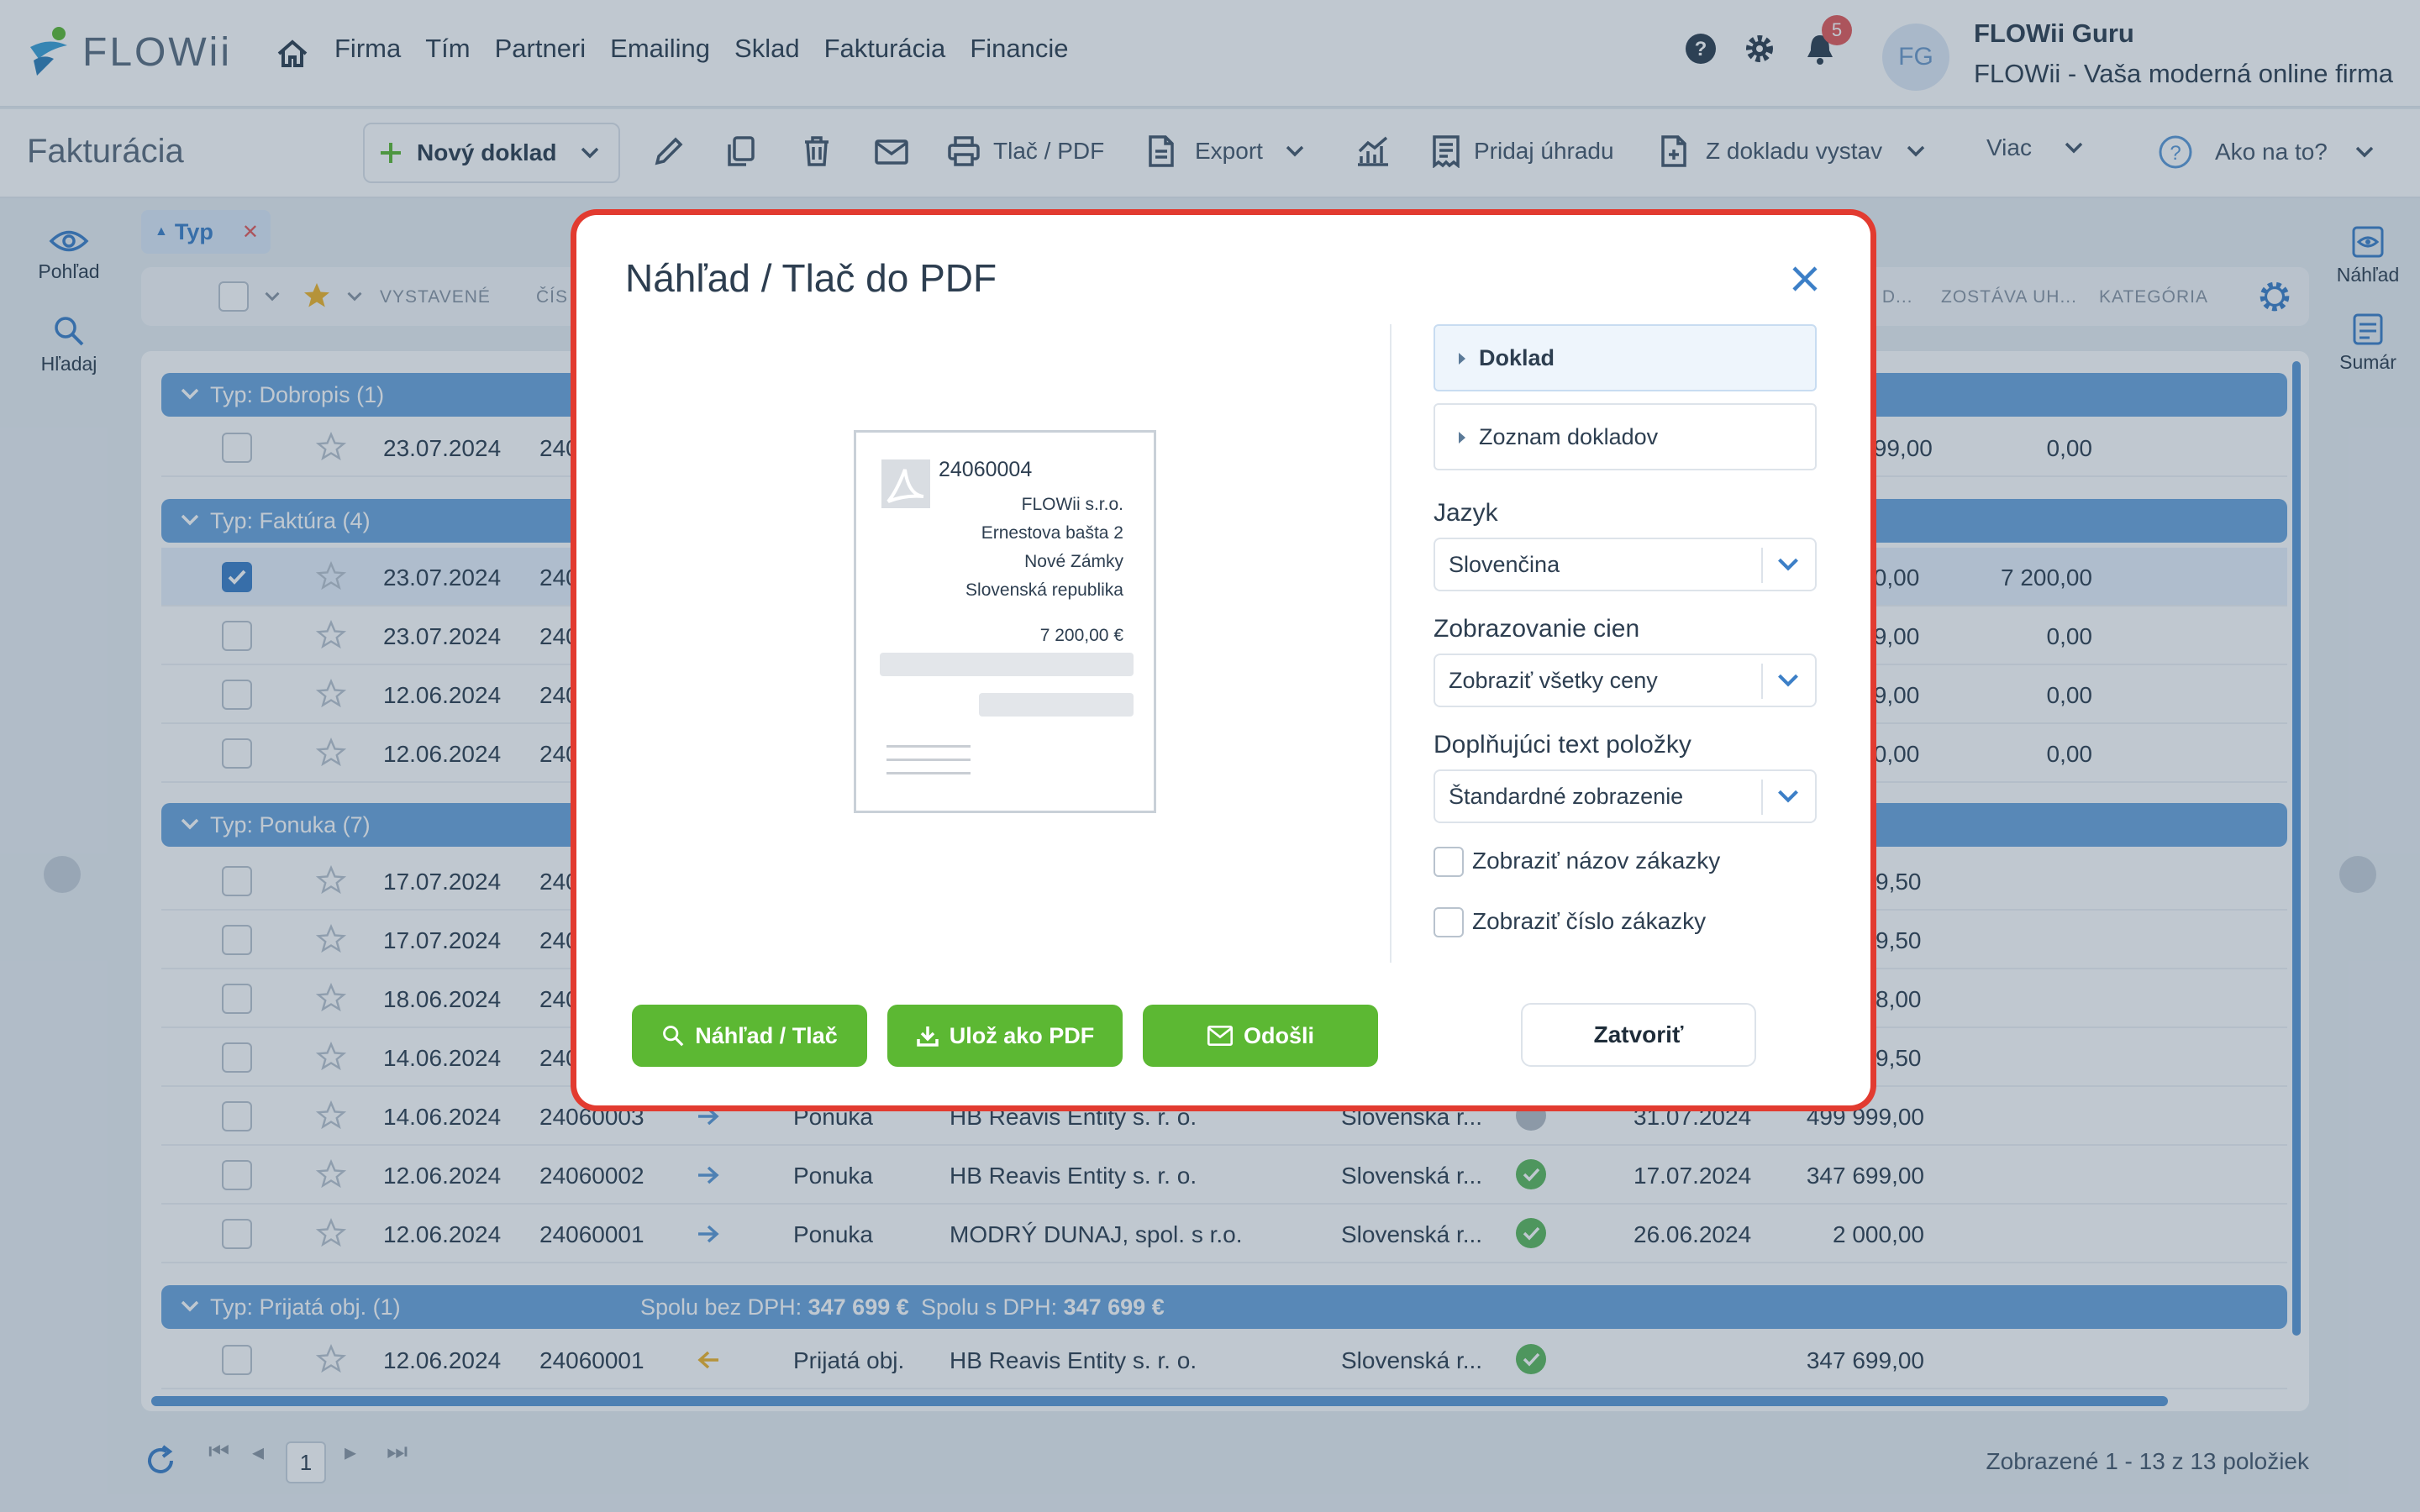  I want to click on prices-value: Zobraziť všetky ceny, so click(1554, 680).